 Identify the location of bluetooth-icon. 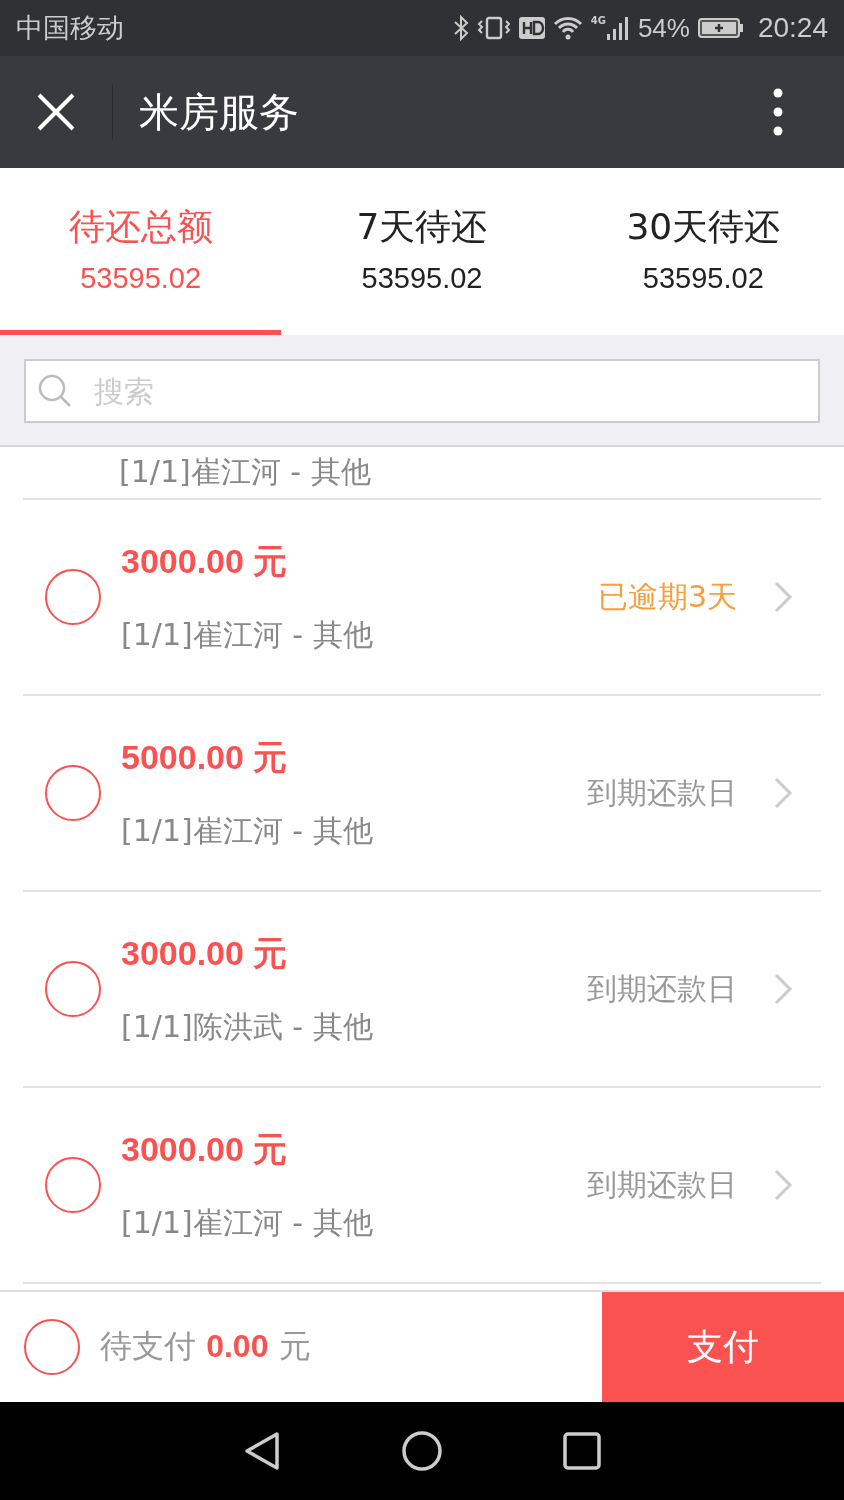
(460, 28).